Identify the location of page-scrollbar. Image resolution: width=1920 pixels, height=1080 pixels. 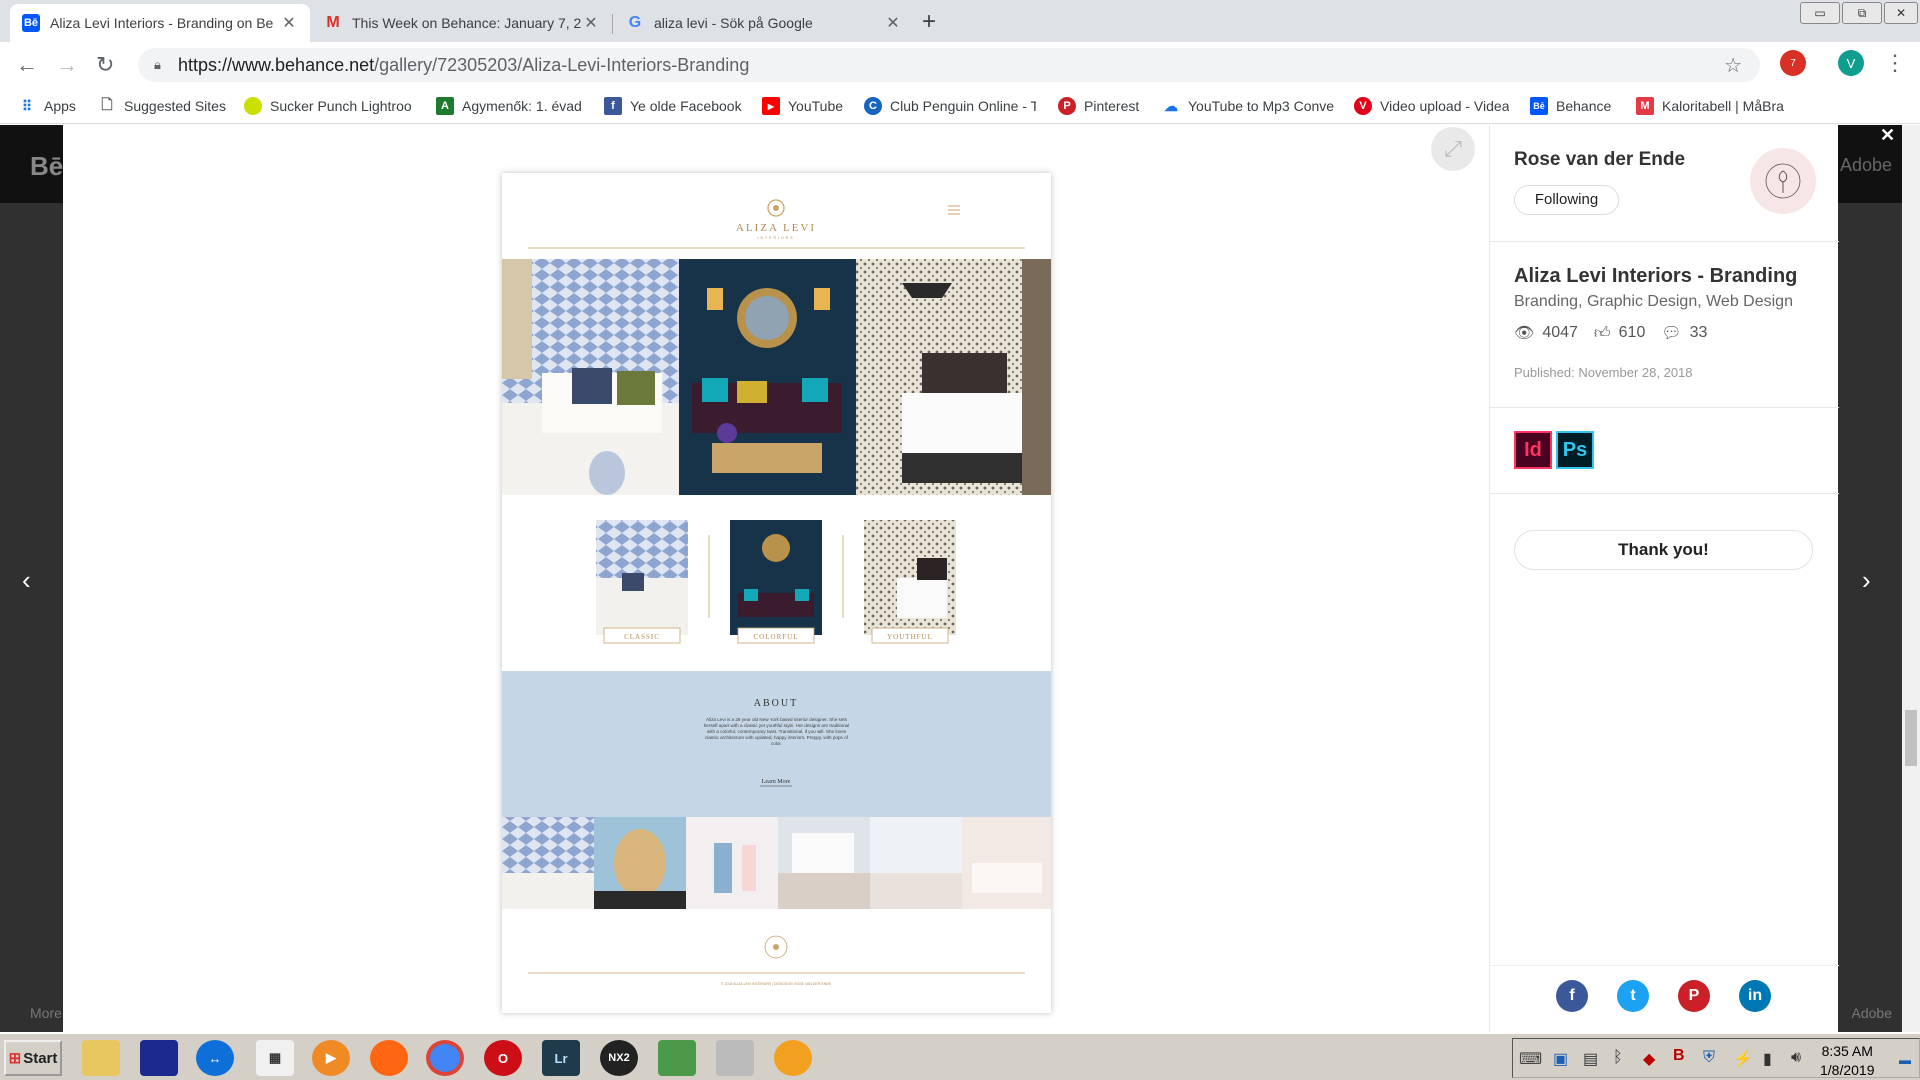
(1911, 578).